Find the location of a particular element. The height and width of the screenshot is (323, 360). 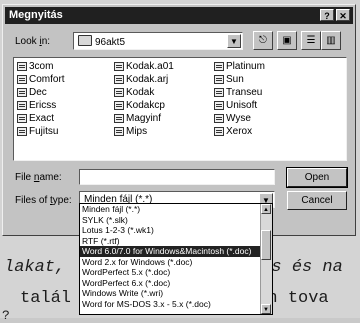

file-column-3: Platinum Sun Transeu Unisoft Wyse Xerox is located at coordinates (239, 99).